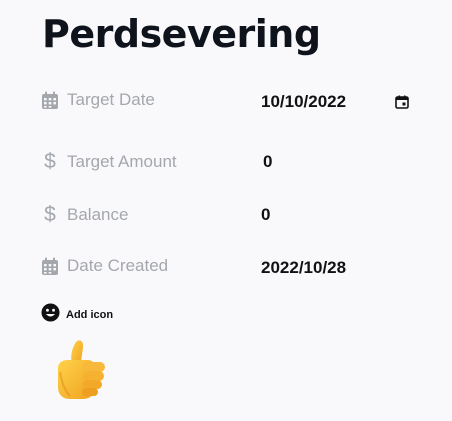 This screenshot has height=421, width=452. I want to click on target-date-label-group: Target Date, so click(98, 100).